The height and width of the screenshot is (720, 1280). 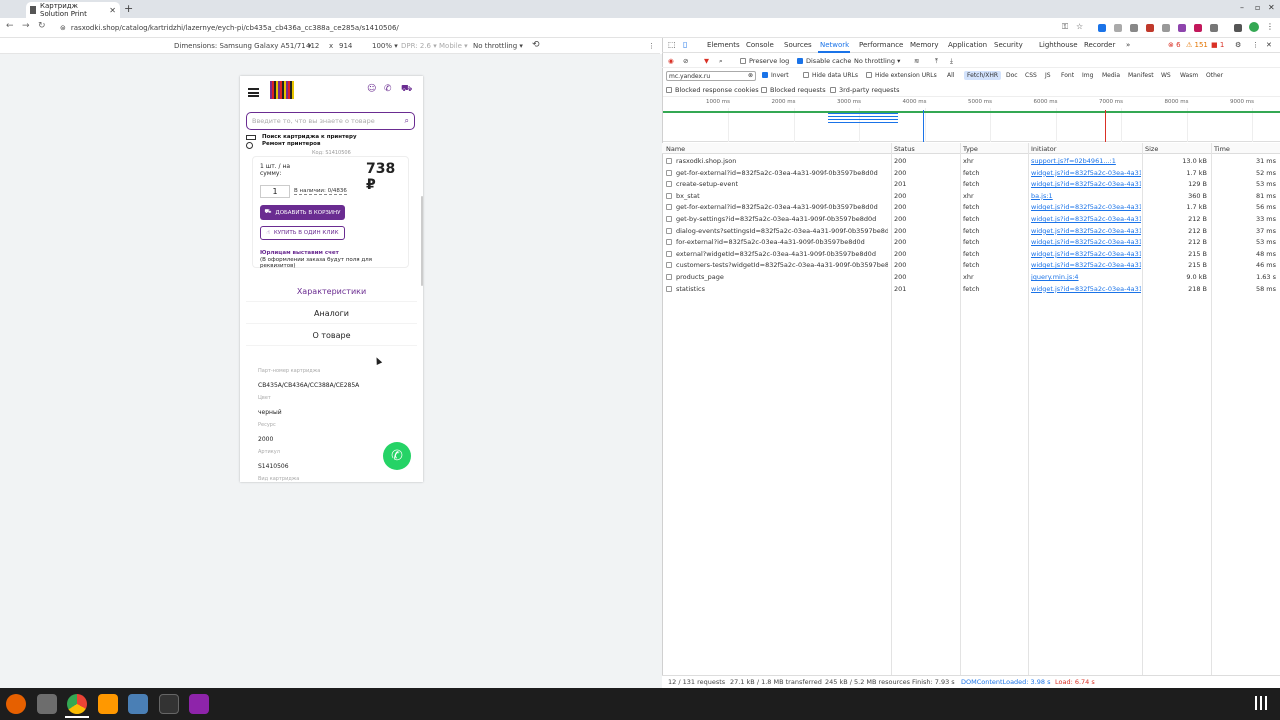 I want to click on invert-checkbox: Invert, so click(x=775, y=75).